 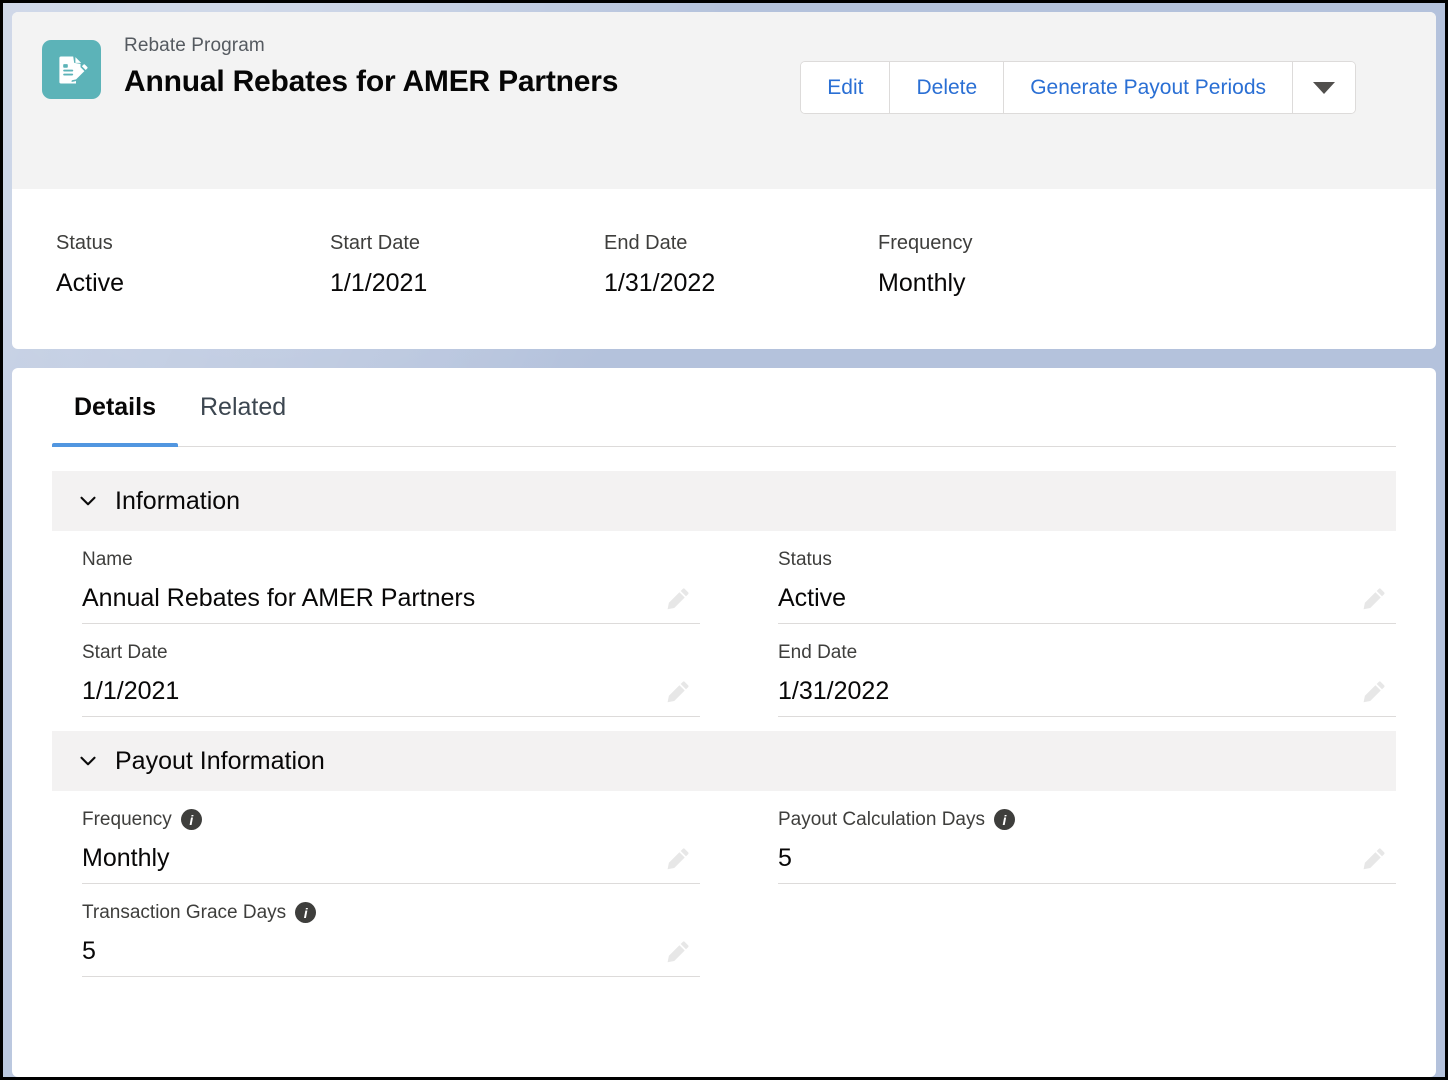 What do you see at coordinates (371, 81) in the screenshot?
I see `page-title: Annual Rebates for AMER Partners` at bounding box center [371, 81].